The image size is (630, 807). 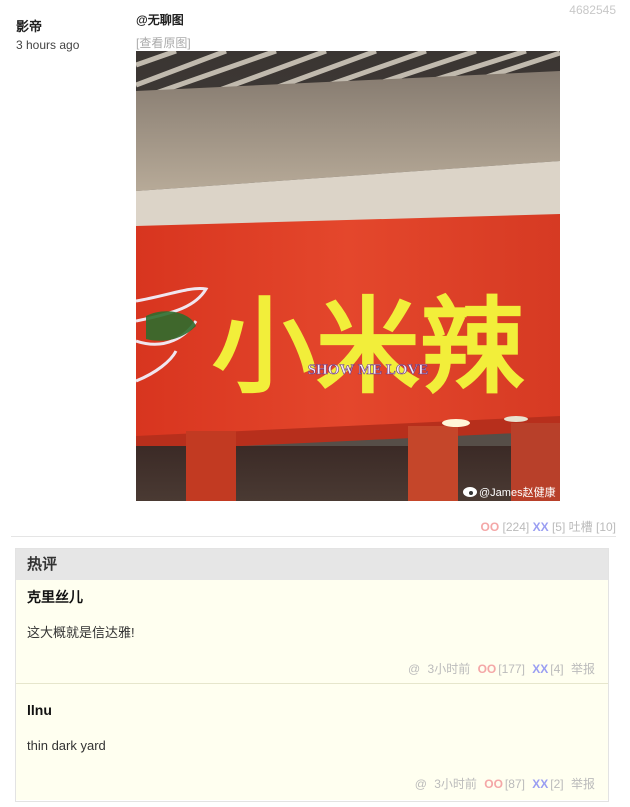 What do you see at coordinates (516, 527) in the screenshot?
I see `oo-count: [224]` at bounding box center [516, 527].